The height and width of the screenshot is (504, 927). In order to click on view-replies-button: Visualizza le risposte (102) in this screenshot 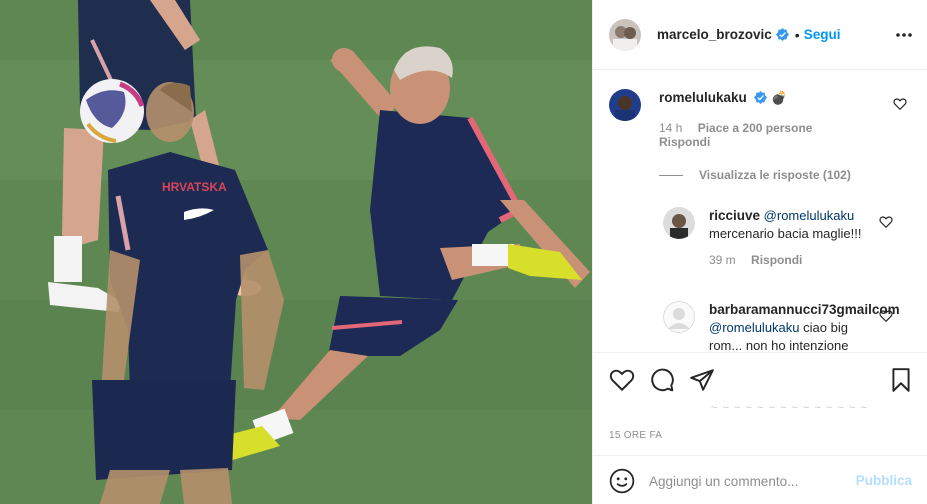, I will do `click(755, 175)`.